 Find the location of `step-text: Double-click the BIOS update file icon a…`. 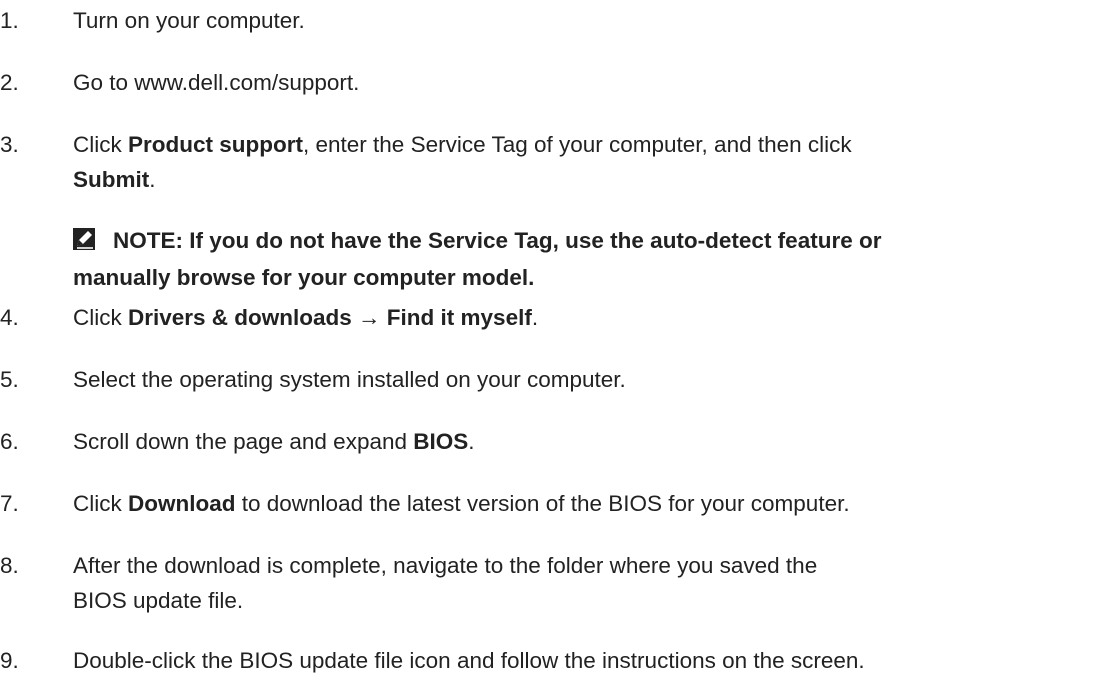

step-text: Double-click the BIOS update file icon a… is located at coordinates (469, 660).